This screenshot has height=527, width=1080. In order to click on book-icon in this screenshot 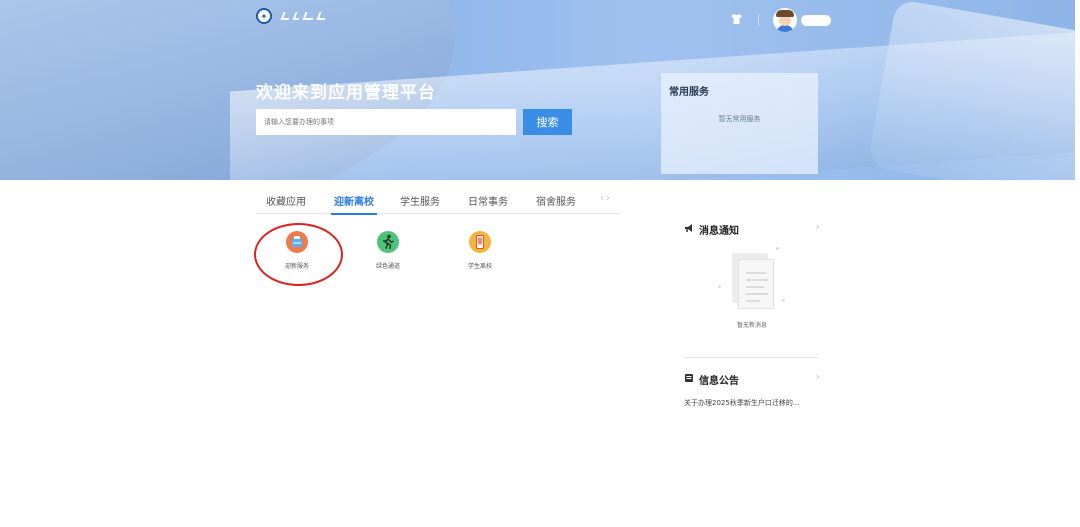, I will do `click(689, 379)`.